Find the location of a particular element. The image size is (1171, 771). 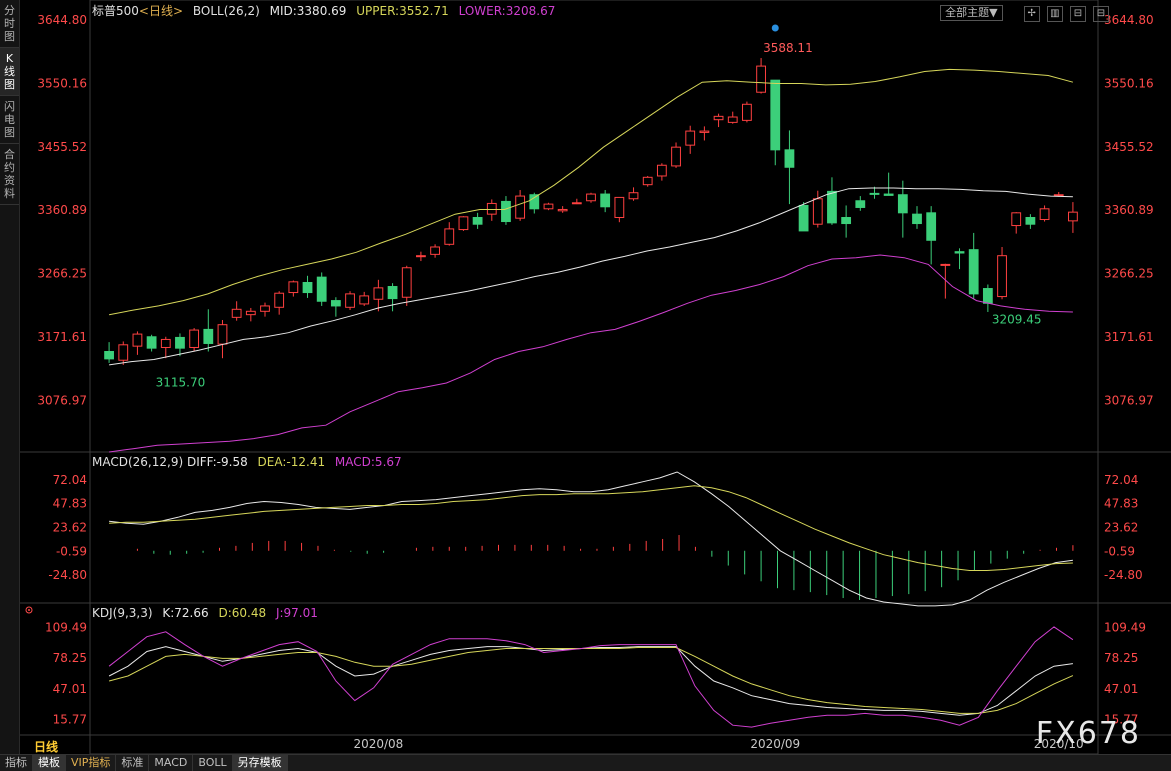

macd-diff: DIFF:-9.58 is located at coordinates (217, 462).